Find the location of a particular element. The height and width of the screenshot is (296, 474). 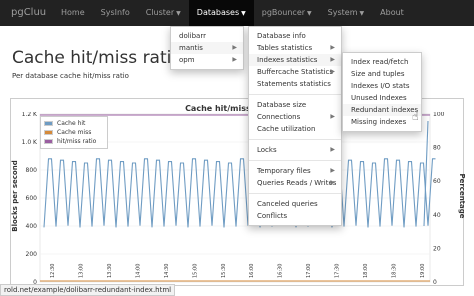

nav-cluster-label: Cluster is located at coordinates (160, 12).